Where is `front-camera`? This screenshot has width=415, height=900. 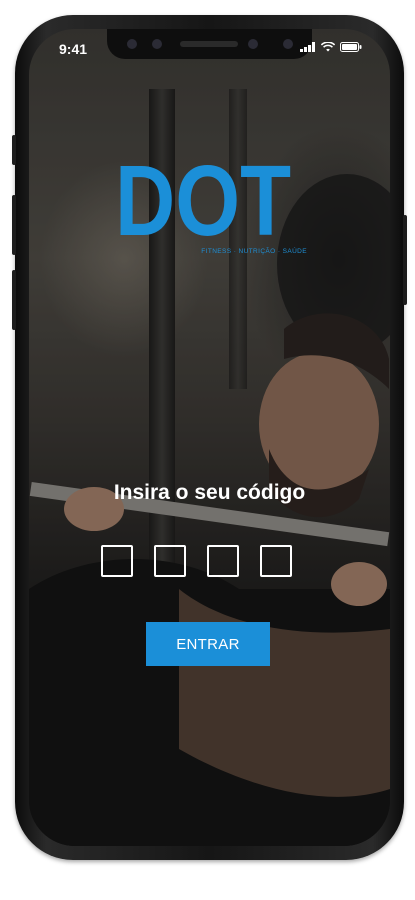 front-camera is located at coordinates (288, 44).